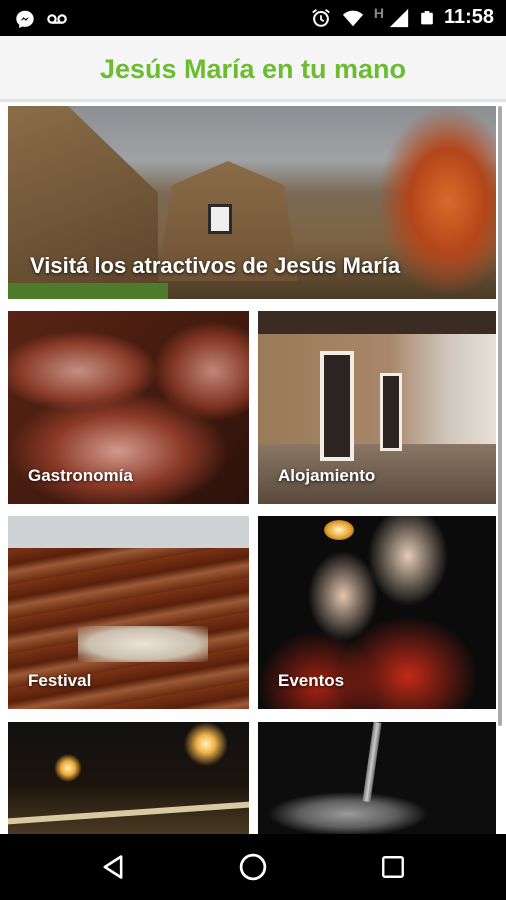 This screenshot has width=506, height=900. What do you see at coordinates (253, 18) in the screenshot?
I see `status-bar: H 11:58` at bounding box center [253, 18].